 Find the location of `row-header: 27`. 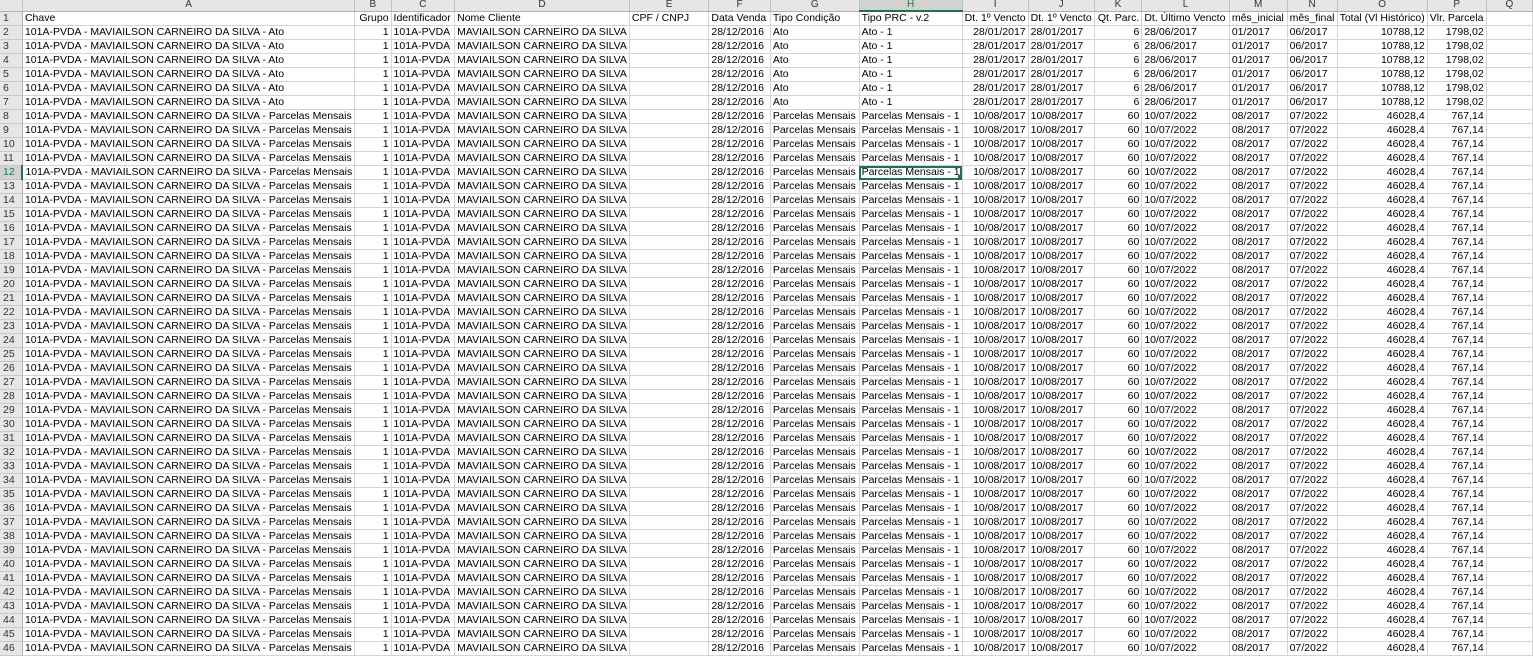

row-header: 27 is located at coordinates (11, 382).